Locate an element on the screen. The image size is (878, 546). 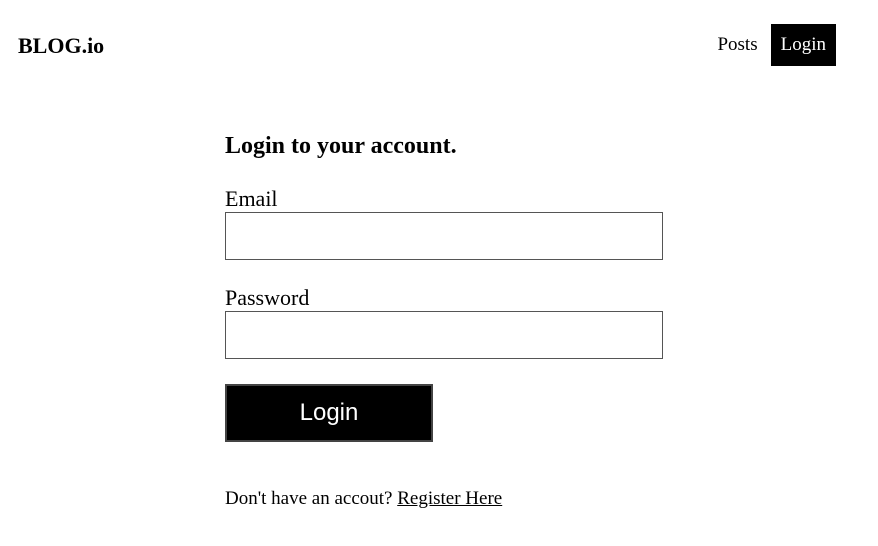
form-title: Login to your account. is located at coordinates (341, 146).